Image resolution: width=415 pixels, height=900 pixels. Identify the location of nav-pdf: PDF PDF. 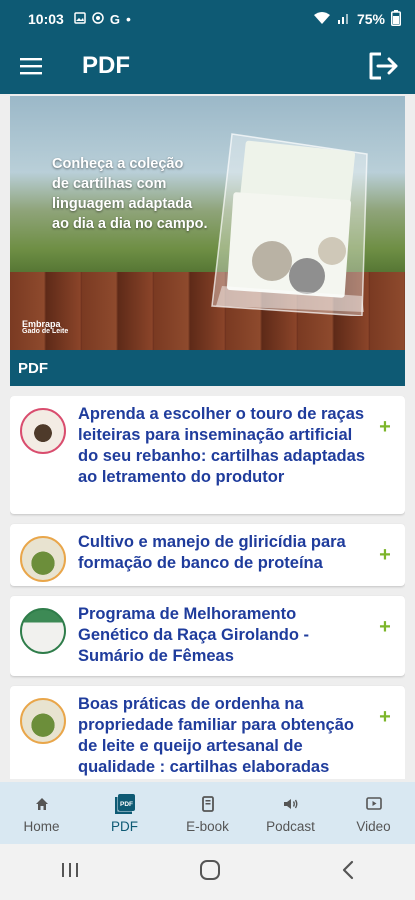
(124, 813).